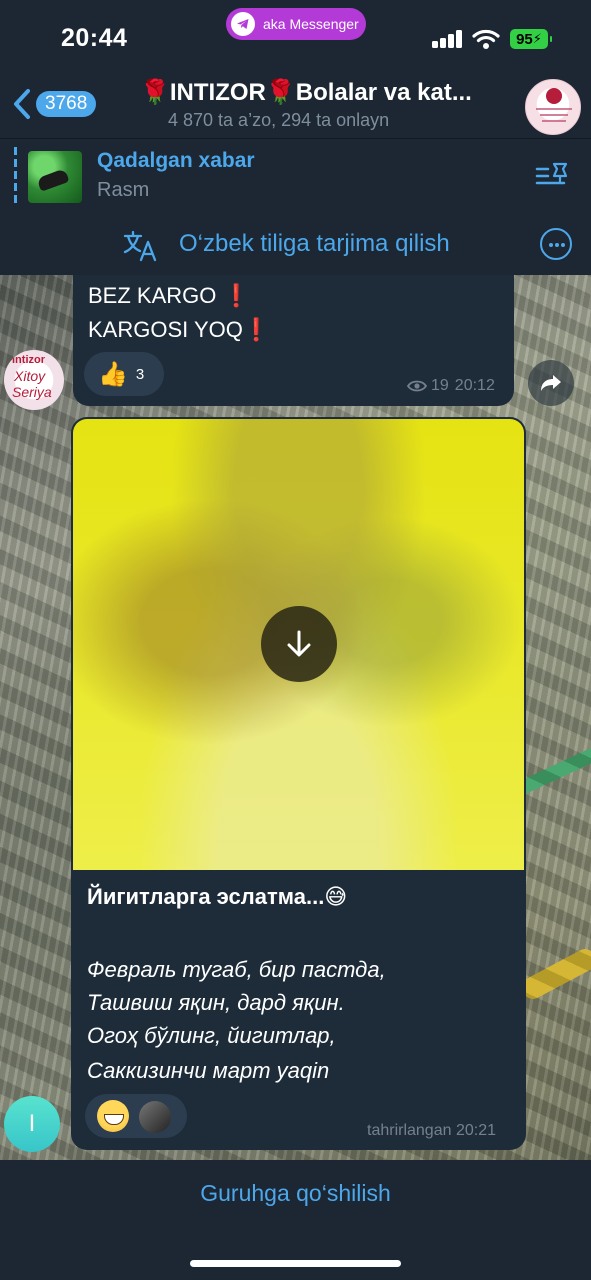  I want to click on pinned-indicator, so click(15, 177).